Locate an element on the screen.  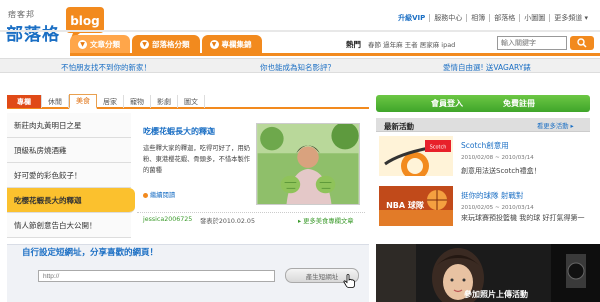
activity-image-nba: NBA 球隊 is located at coordinates (416, 206).